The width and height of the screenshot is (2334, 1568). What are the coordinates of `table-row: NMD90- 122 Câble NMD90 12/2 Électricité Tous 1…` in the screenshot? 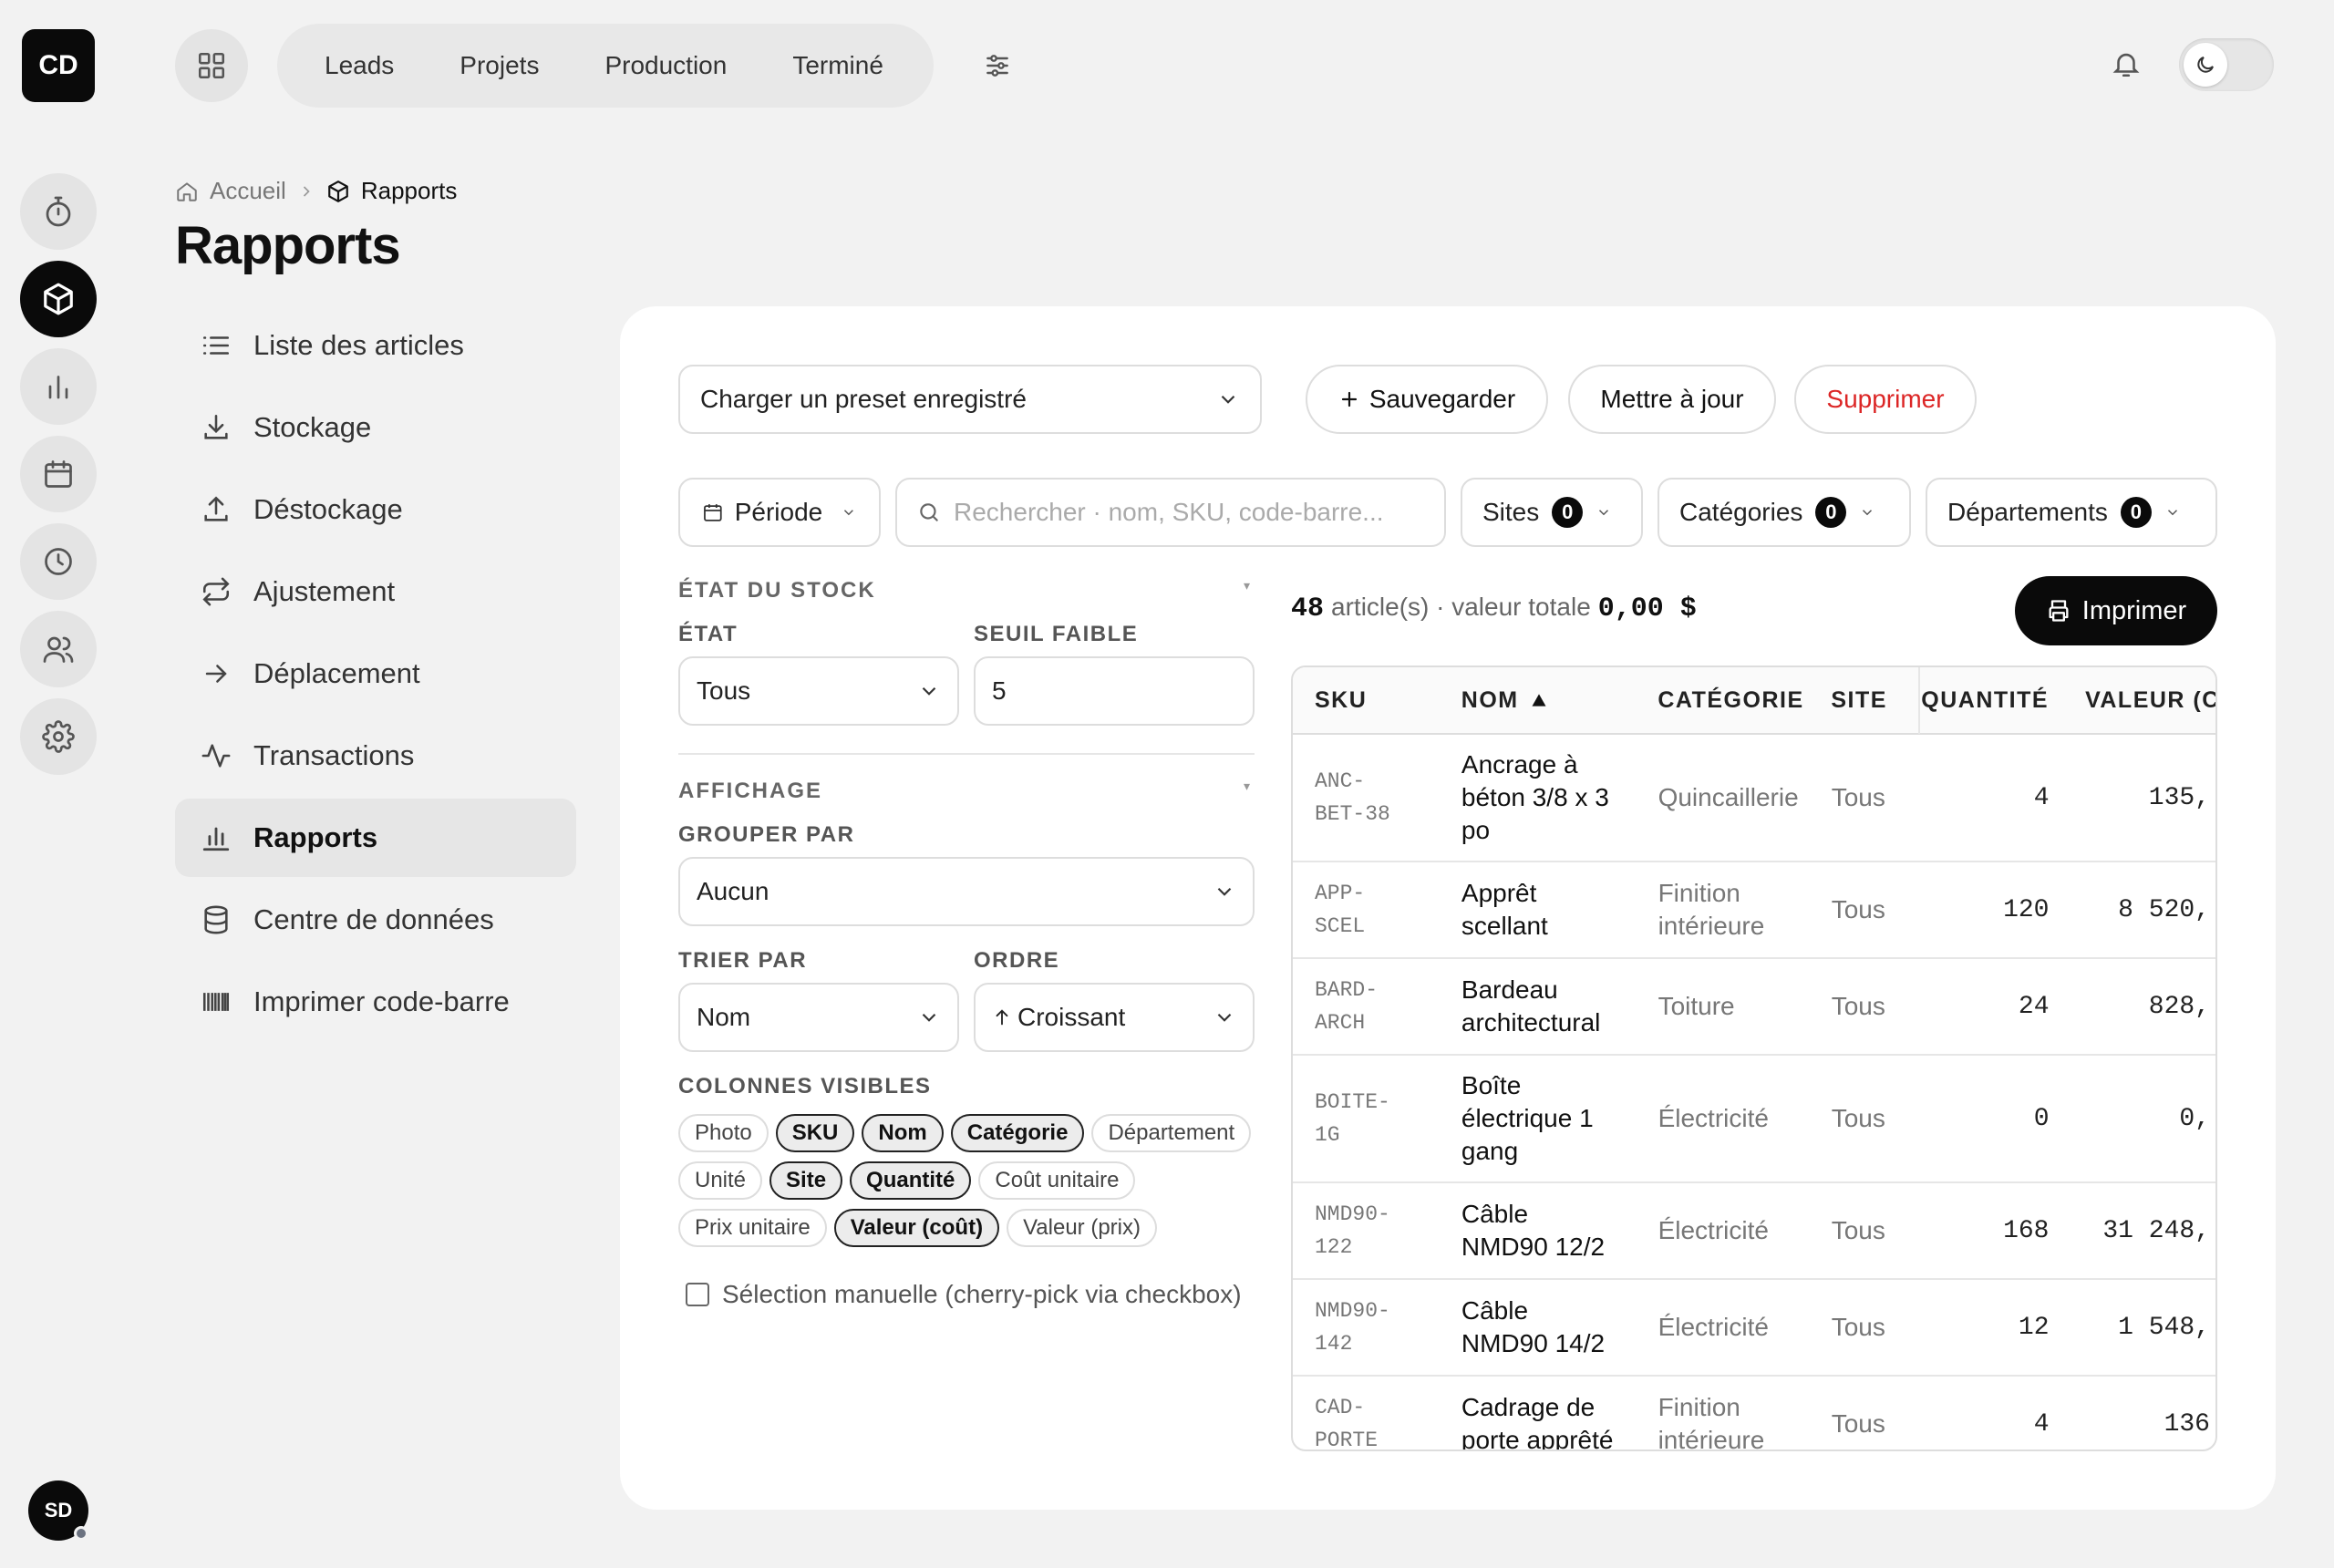 It's located at (1754, 1231).